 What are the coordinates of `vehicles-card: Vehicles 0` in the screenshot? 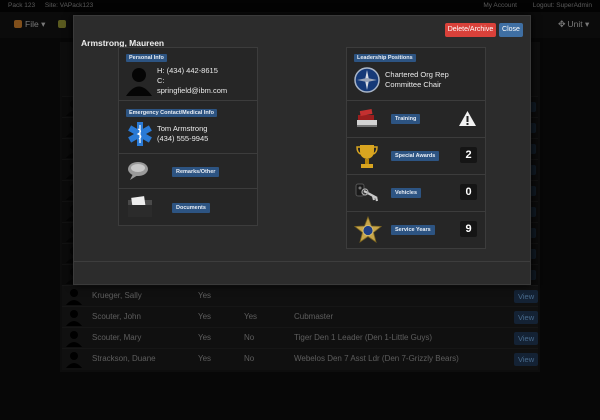 It's located at (416, 193).